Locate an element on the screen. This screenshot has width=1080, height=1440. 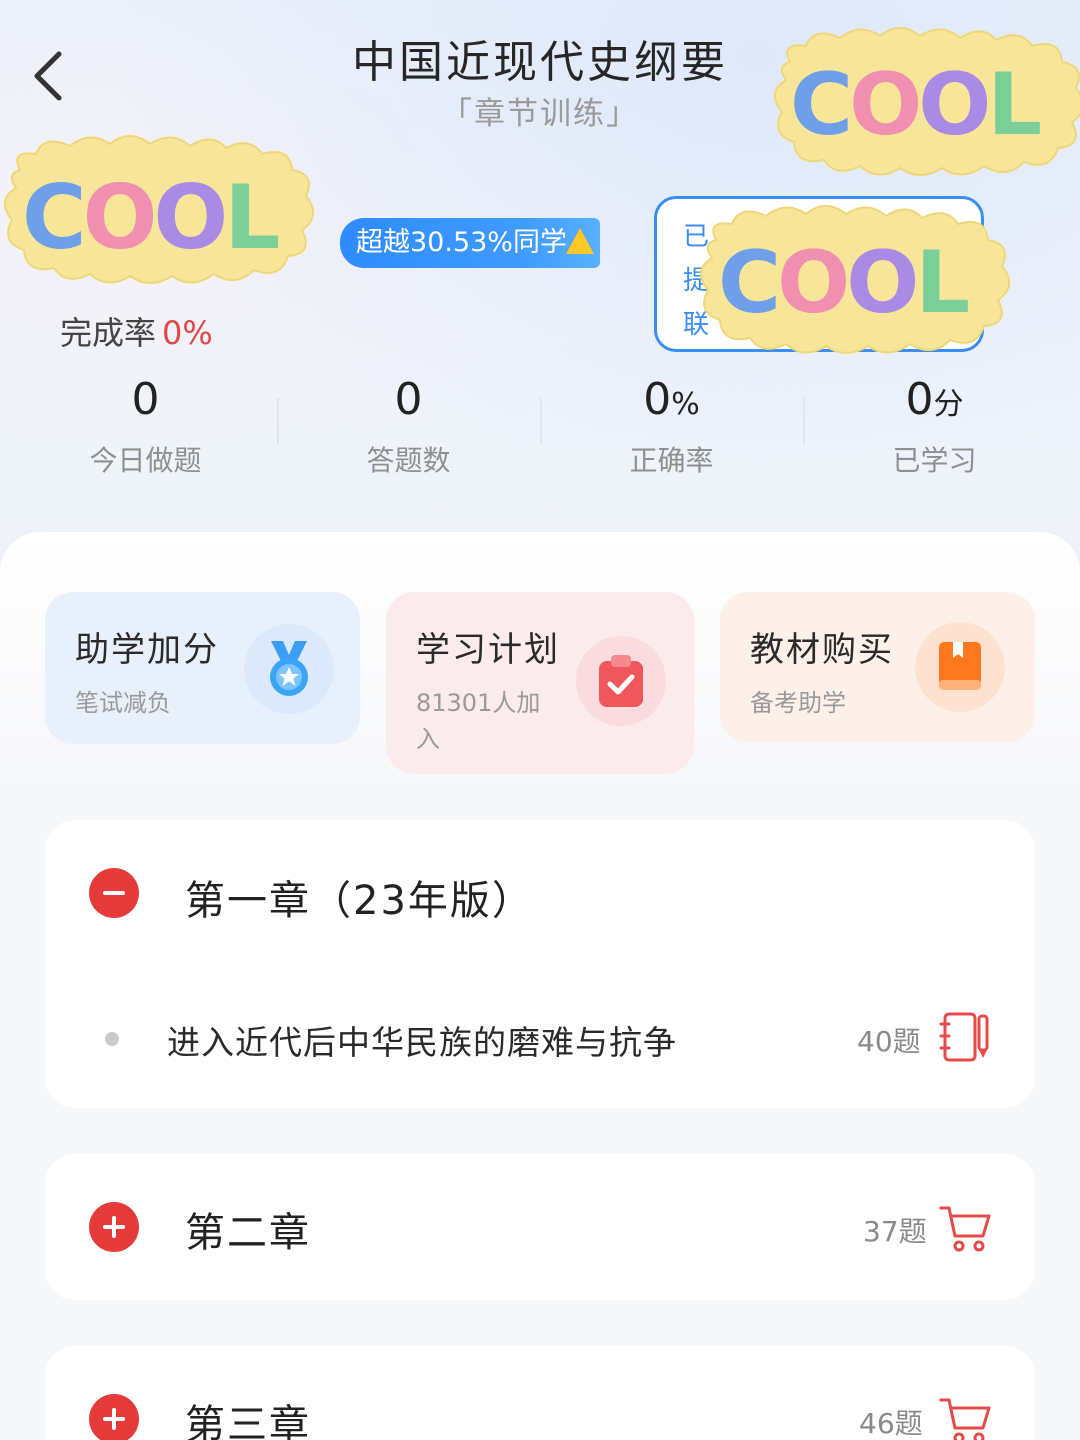
stat-today-questions: 0 今日做题 is located at coordinates (145, 427).